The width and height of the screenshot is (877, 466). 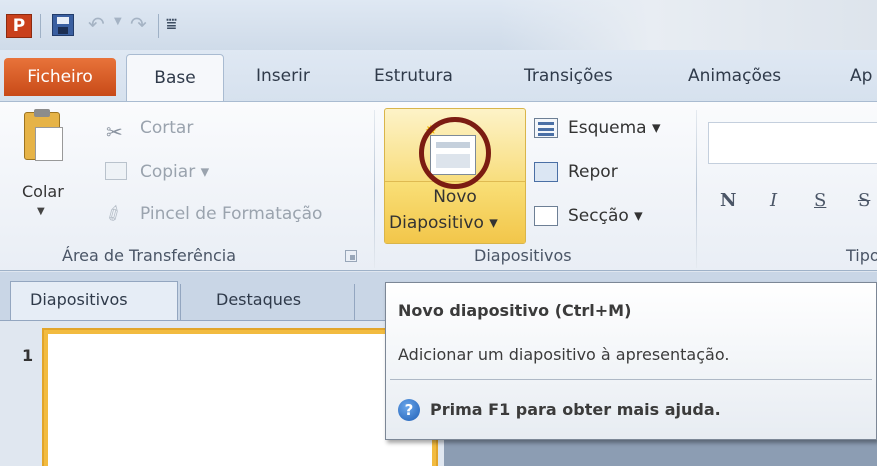 What do you see at coordinates (515, 310) in the screenshot?
I see `tooltip-title: Novo diapositivo (Ctrl+M)` at bounding box center [515, 310].